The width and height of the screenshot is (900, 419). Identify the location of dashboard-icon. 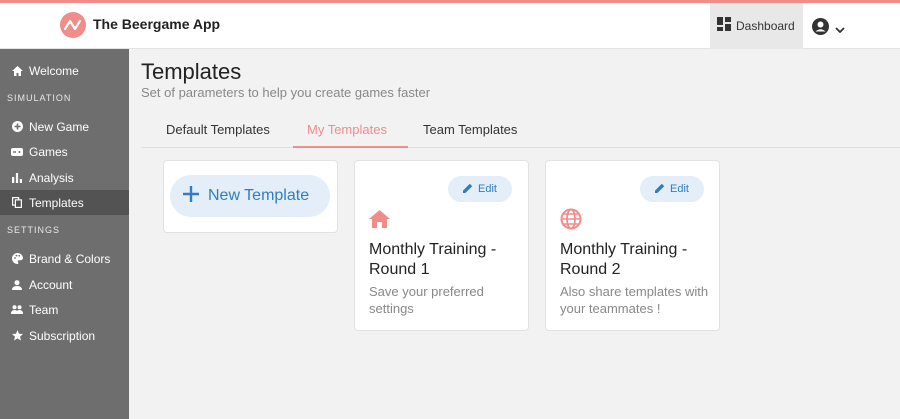
(724, 26).